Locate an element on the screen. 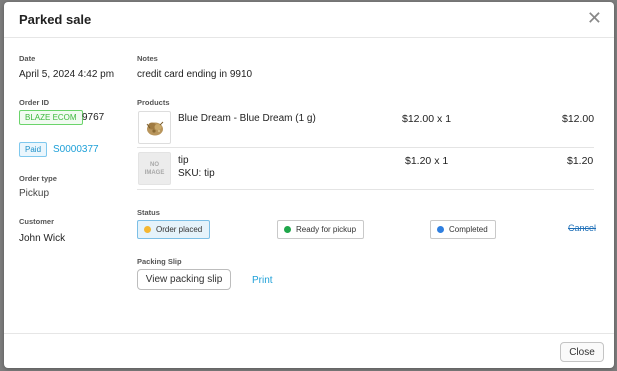  status-ready-for-pickup-button: Ready for pickup is located at coordinates (321, 229).